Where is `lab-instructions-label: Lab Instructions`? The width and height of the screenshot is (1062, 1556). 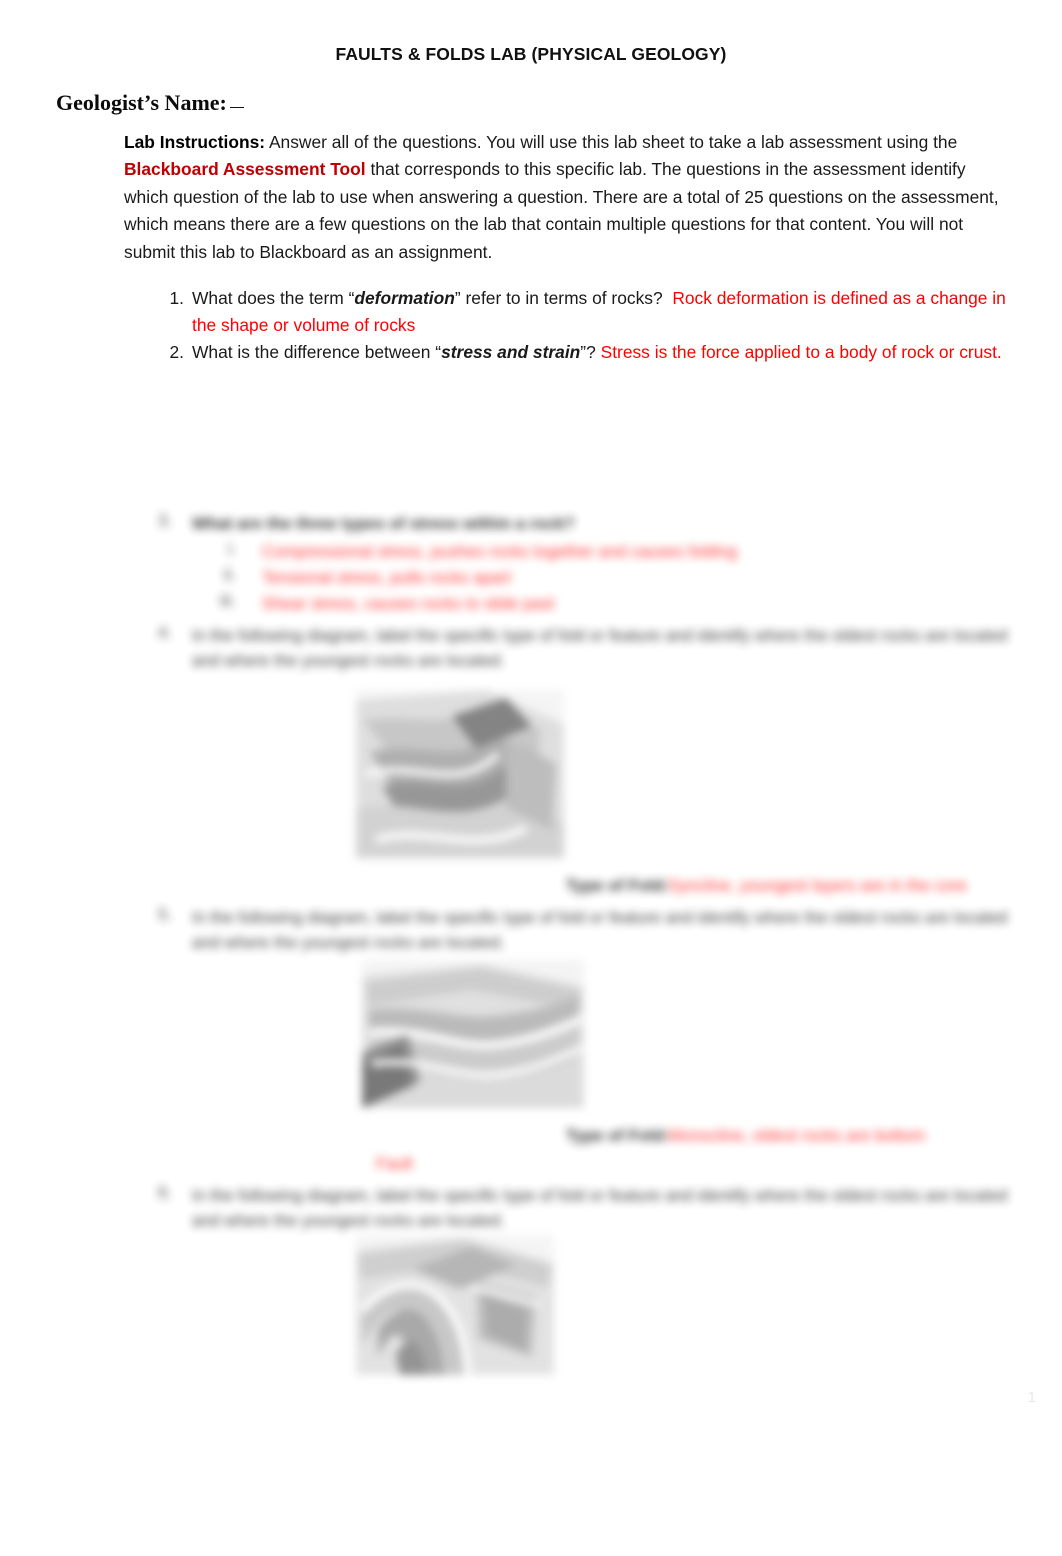 lab-instructions-label: Lab Instructions is located at coordinates (192, 142).